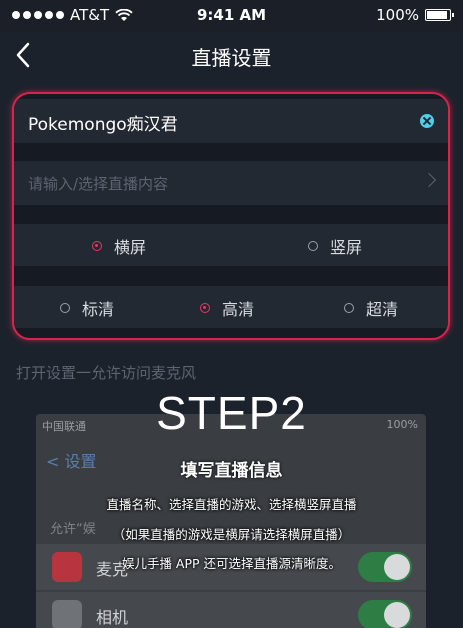  I want to click on nav-bar: 直播设置, so click(231, 56).